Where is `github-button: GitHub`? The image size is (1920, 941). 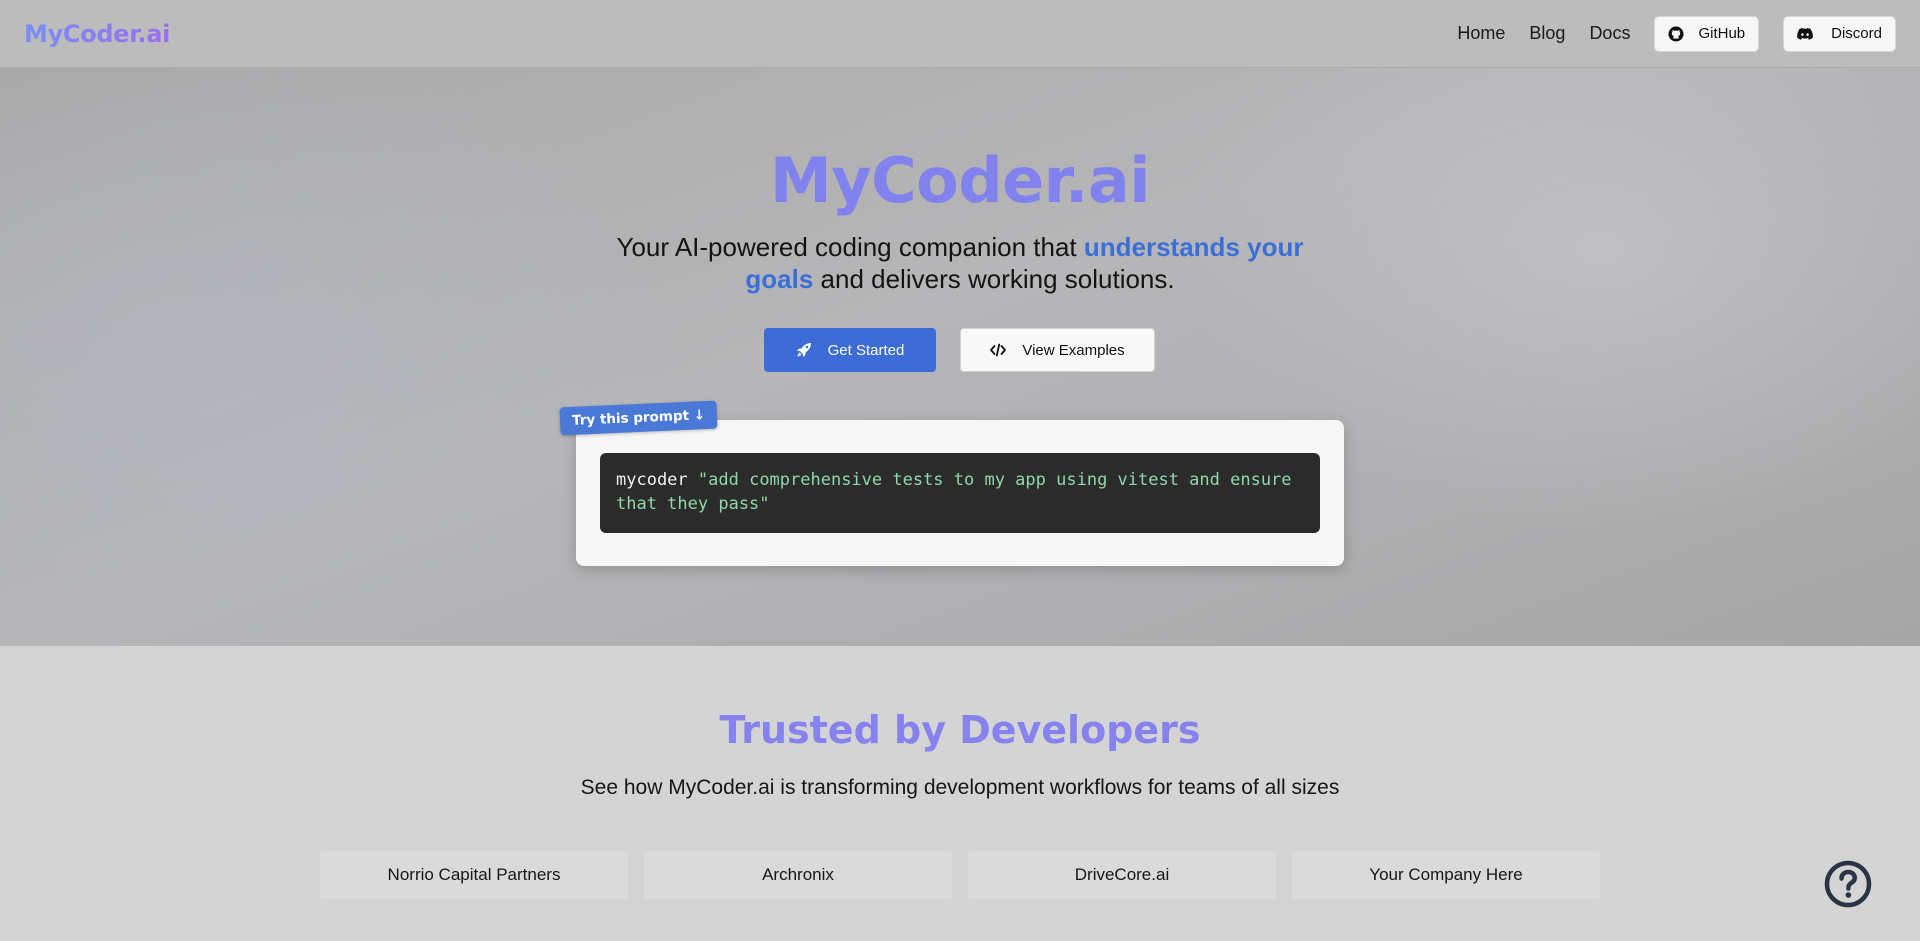 github-button: GitHub is located at coordinates (1707, 33).